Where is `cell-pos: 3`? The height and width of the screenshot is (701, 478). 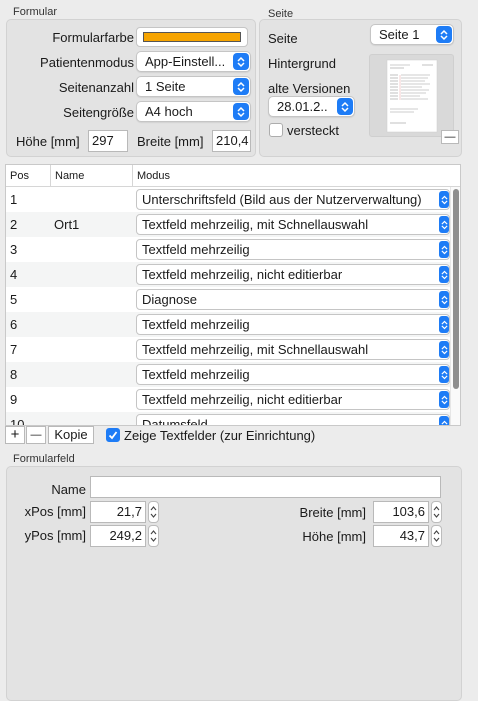 cell-pos: 3 is located at coordinates (14, 249).